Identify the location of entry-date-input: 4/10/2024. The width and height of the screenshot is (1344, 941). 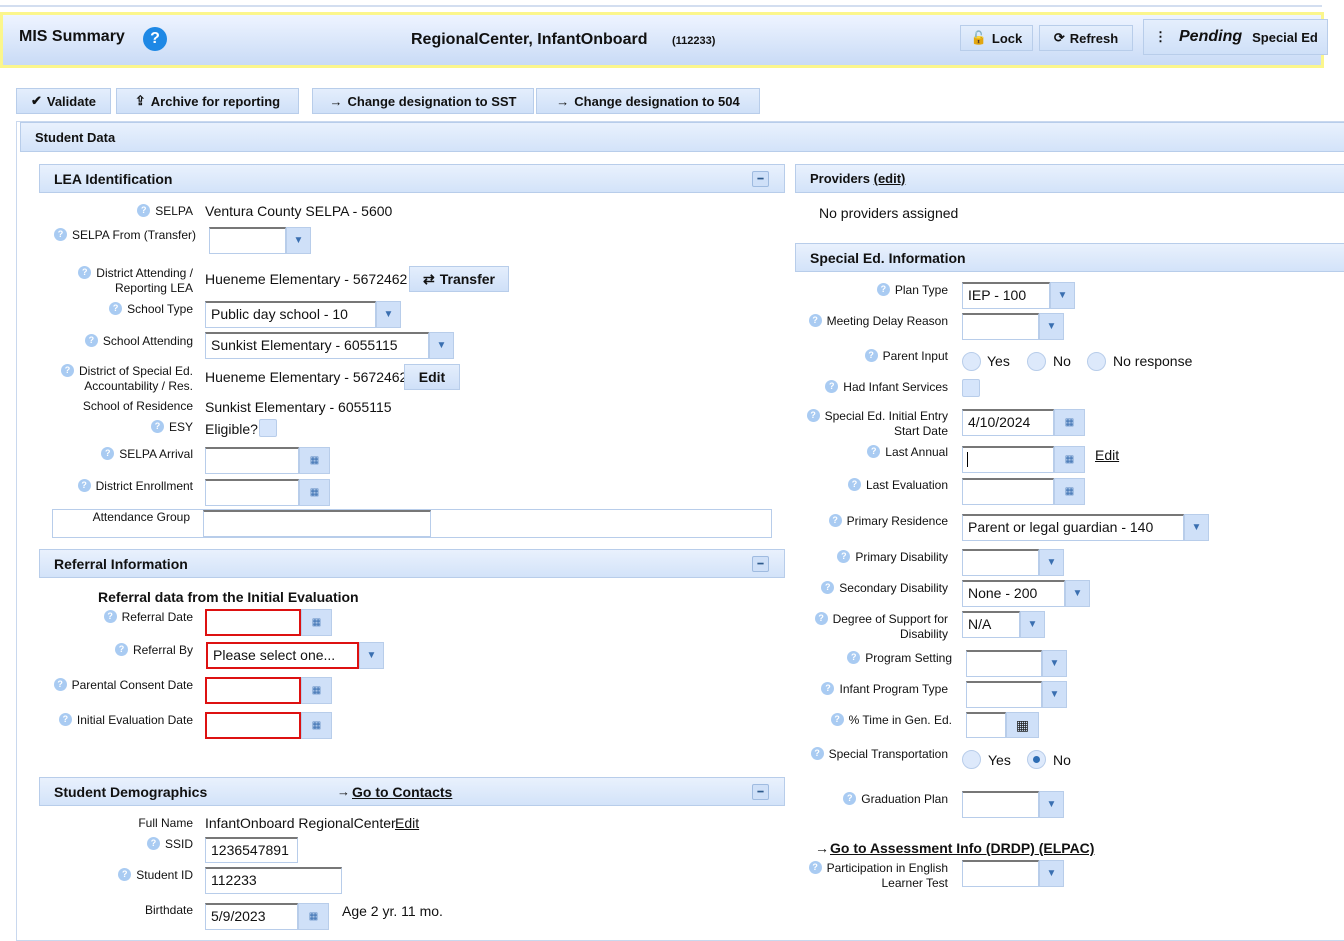
(1008, 422).